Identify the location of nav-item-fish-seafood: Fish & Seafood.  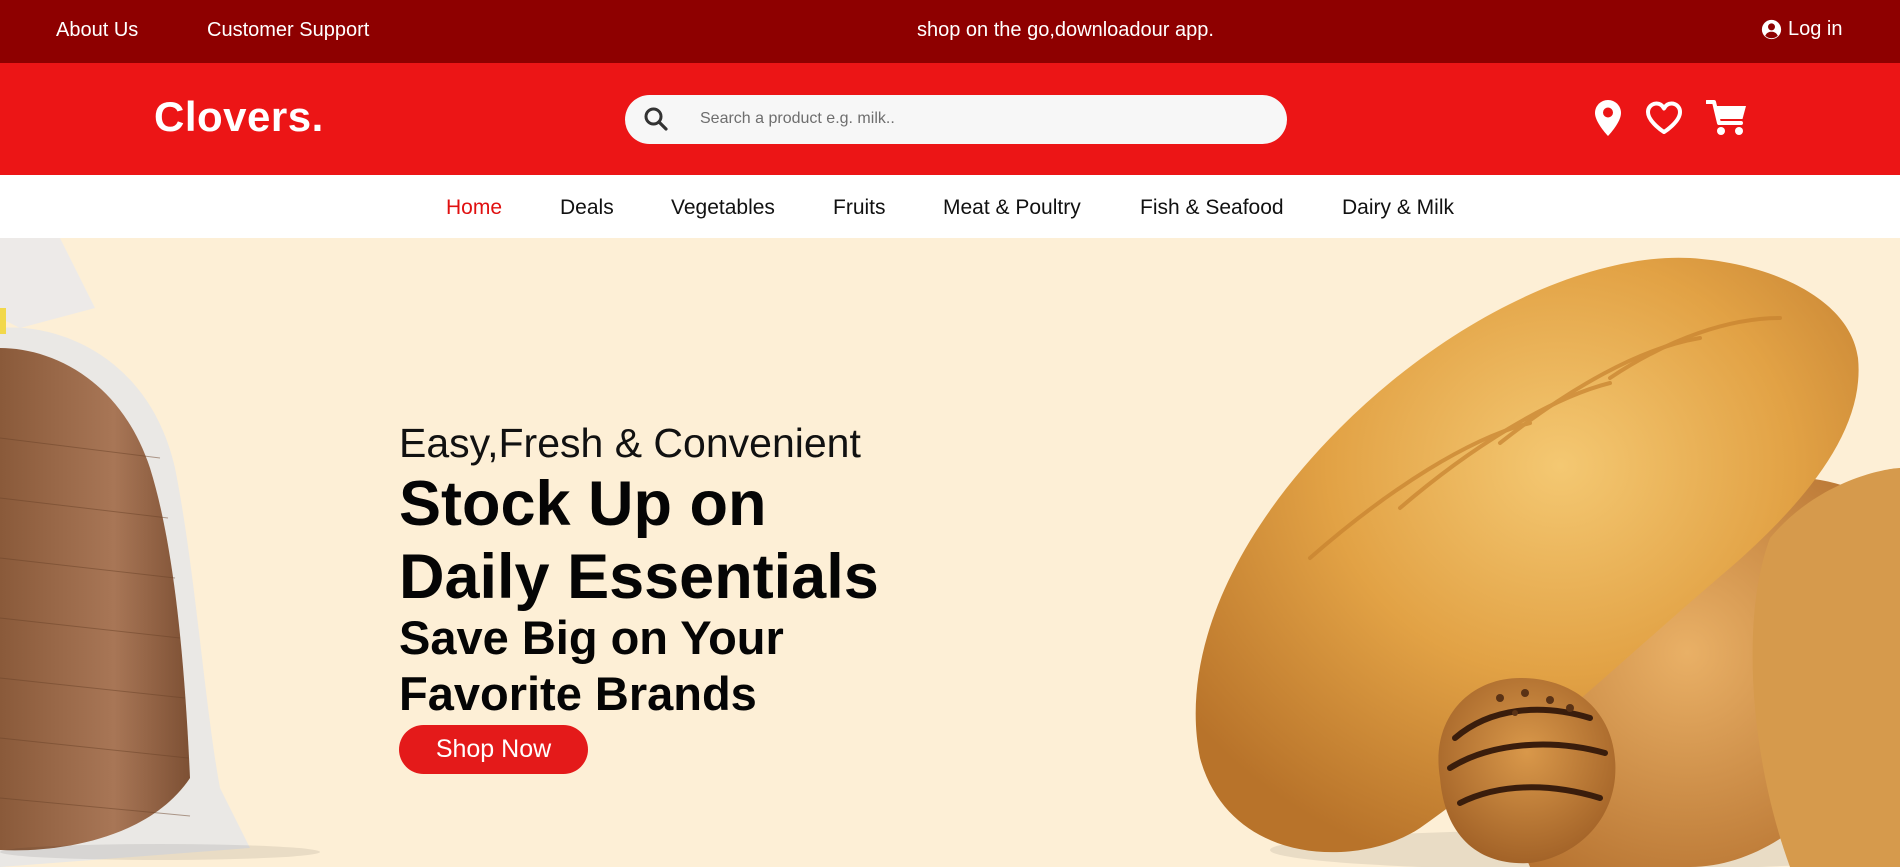
(1212, 208).